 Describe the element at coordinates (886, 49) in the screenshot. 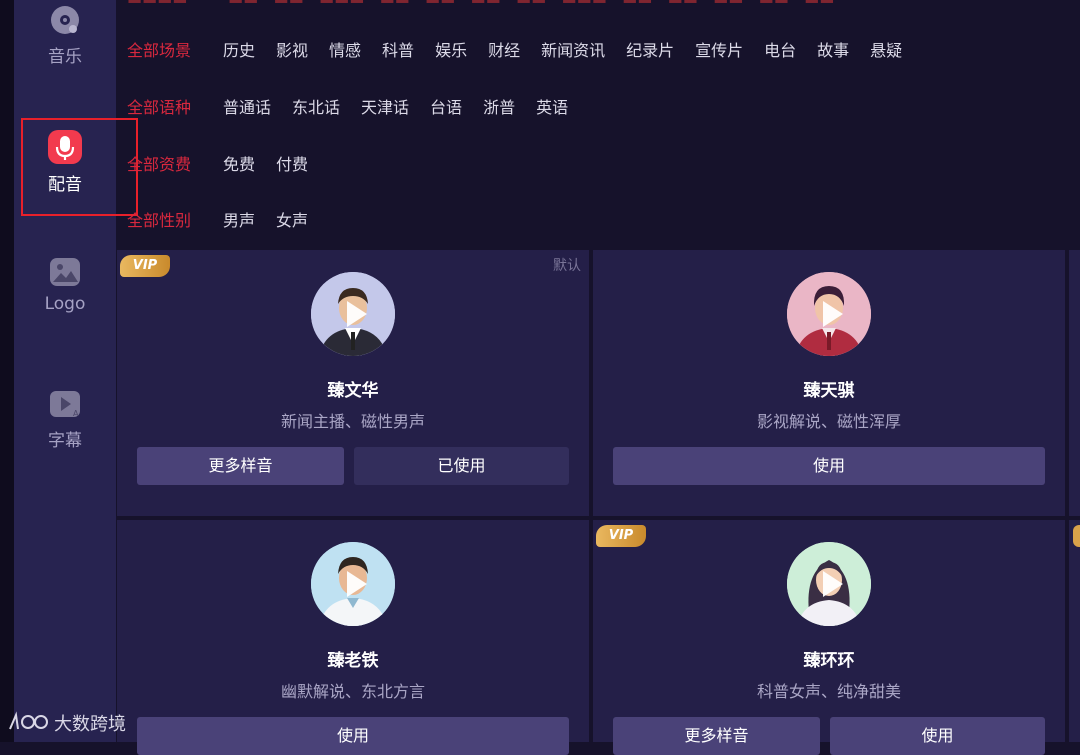

I see `filter-option: 悬疑` at that location.